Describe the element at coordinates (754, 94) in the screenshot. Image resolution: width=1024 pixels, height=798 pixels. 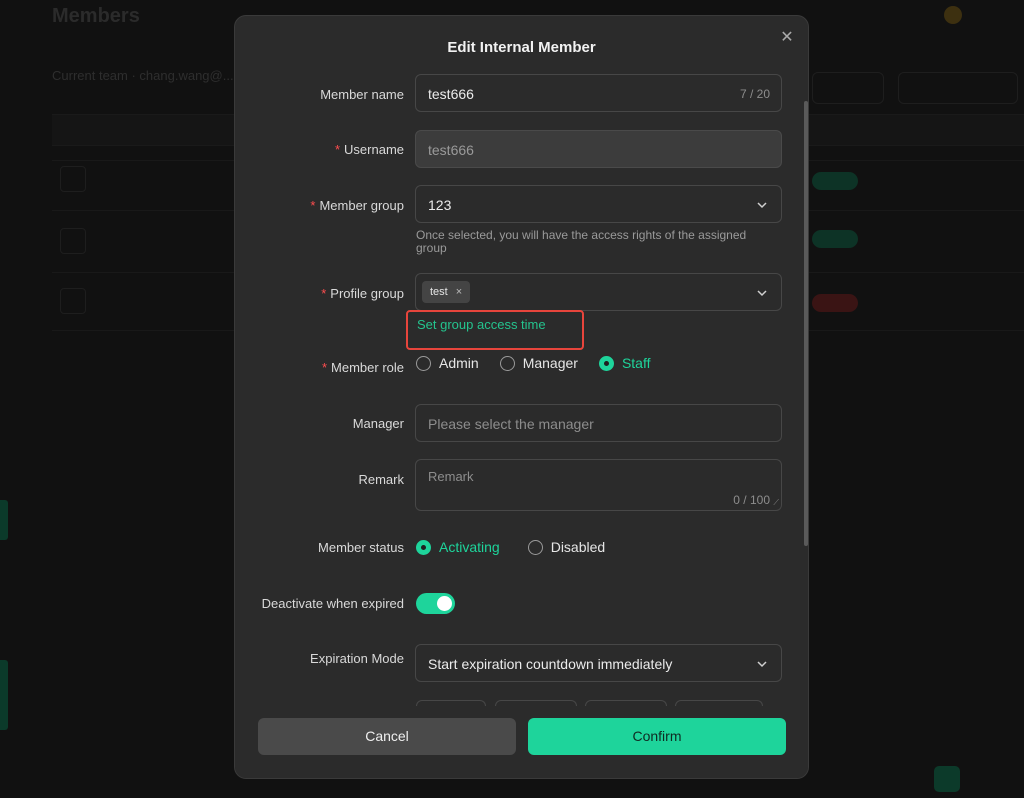
I see `member-name-counter: 7 / 20` at that location.